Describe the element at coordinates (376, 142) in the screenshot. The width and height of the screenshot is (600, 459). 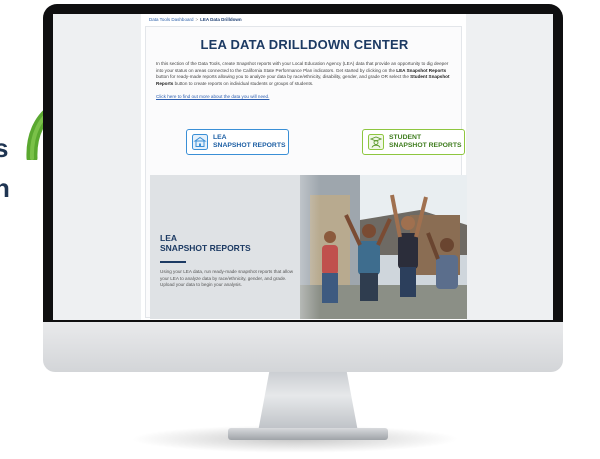
I see `student-icon` at that location.